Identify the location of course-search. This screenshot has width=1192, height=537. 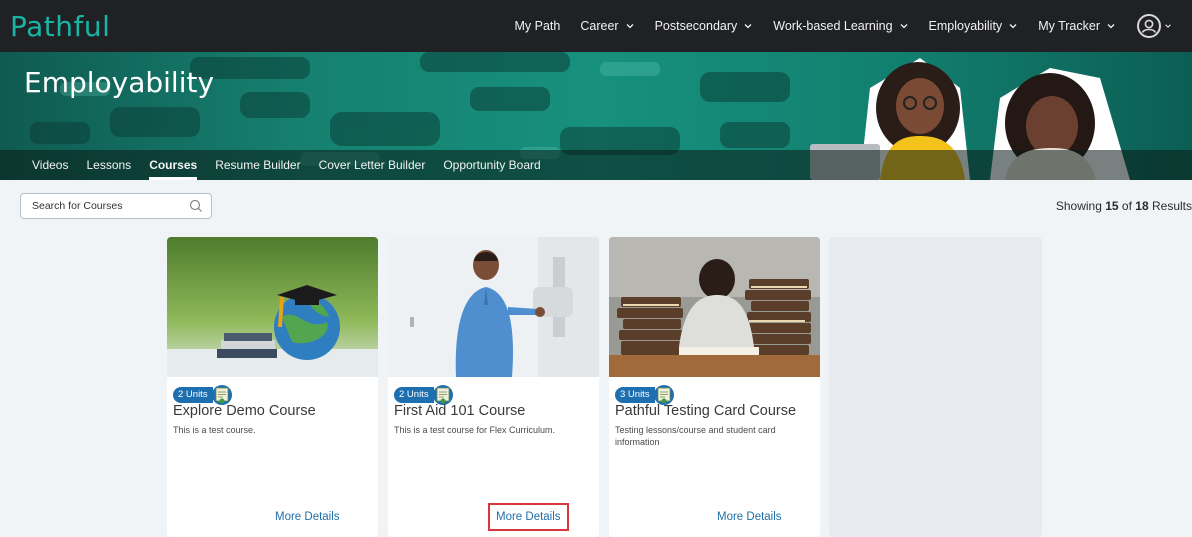
(116, 206).